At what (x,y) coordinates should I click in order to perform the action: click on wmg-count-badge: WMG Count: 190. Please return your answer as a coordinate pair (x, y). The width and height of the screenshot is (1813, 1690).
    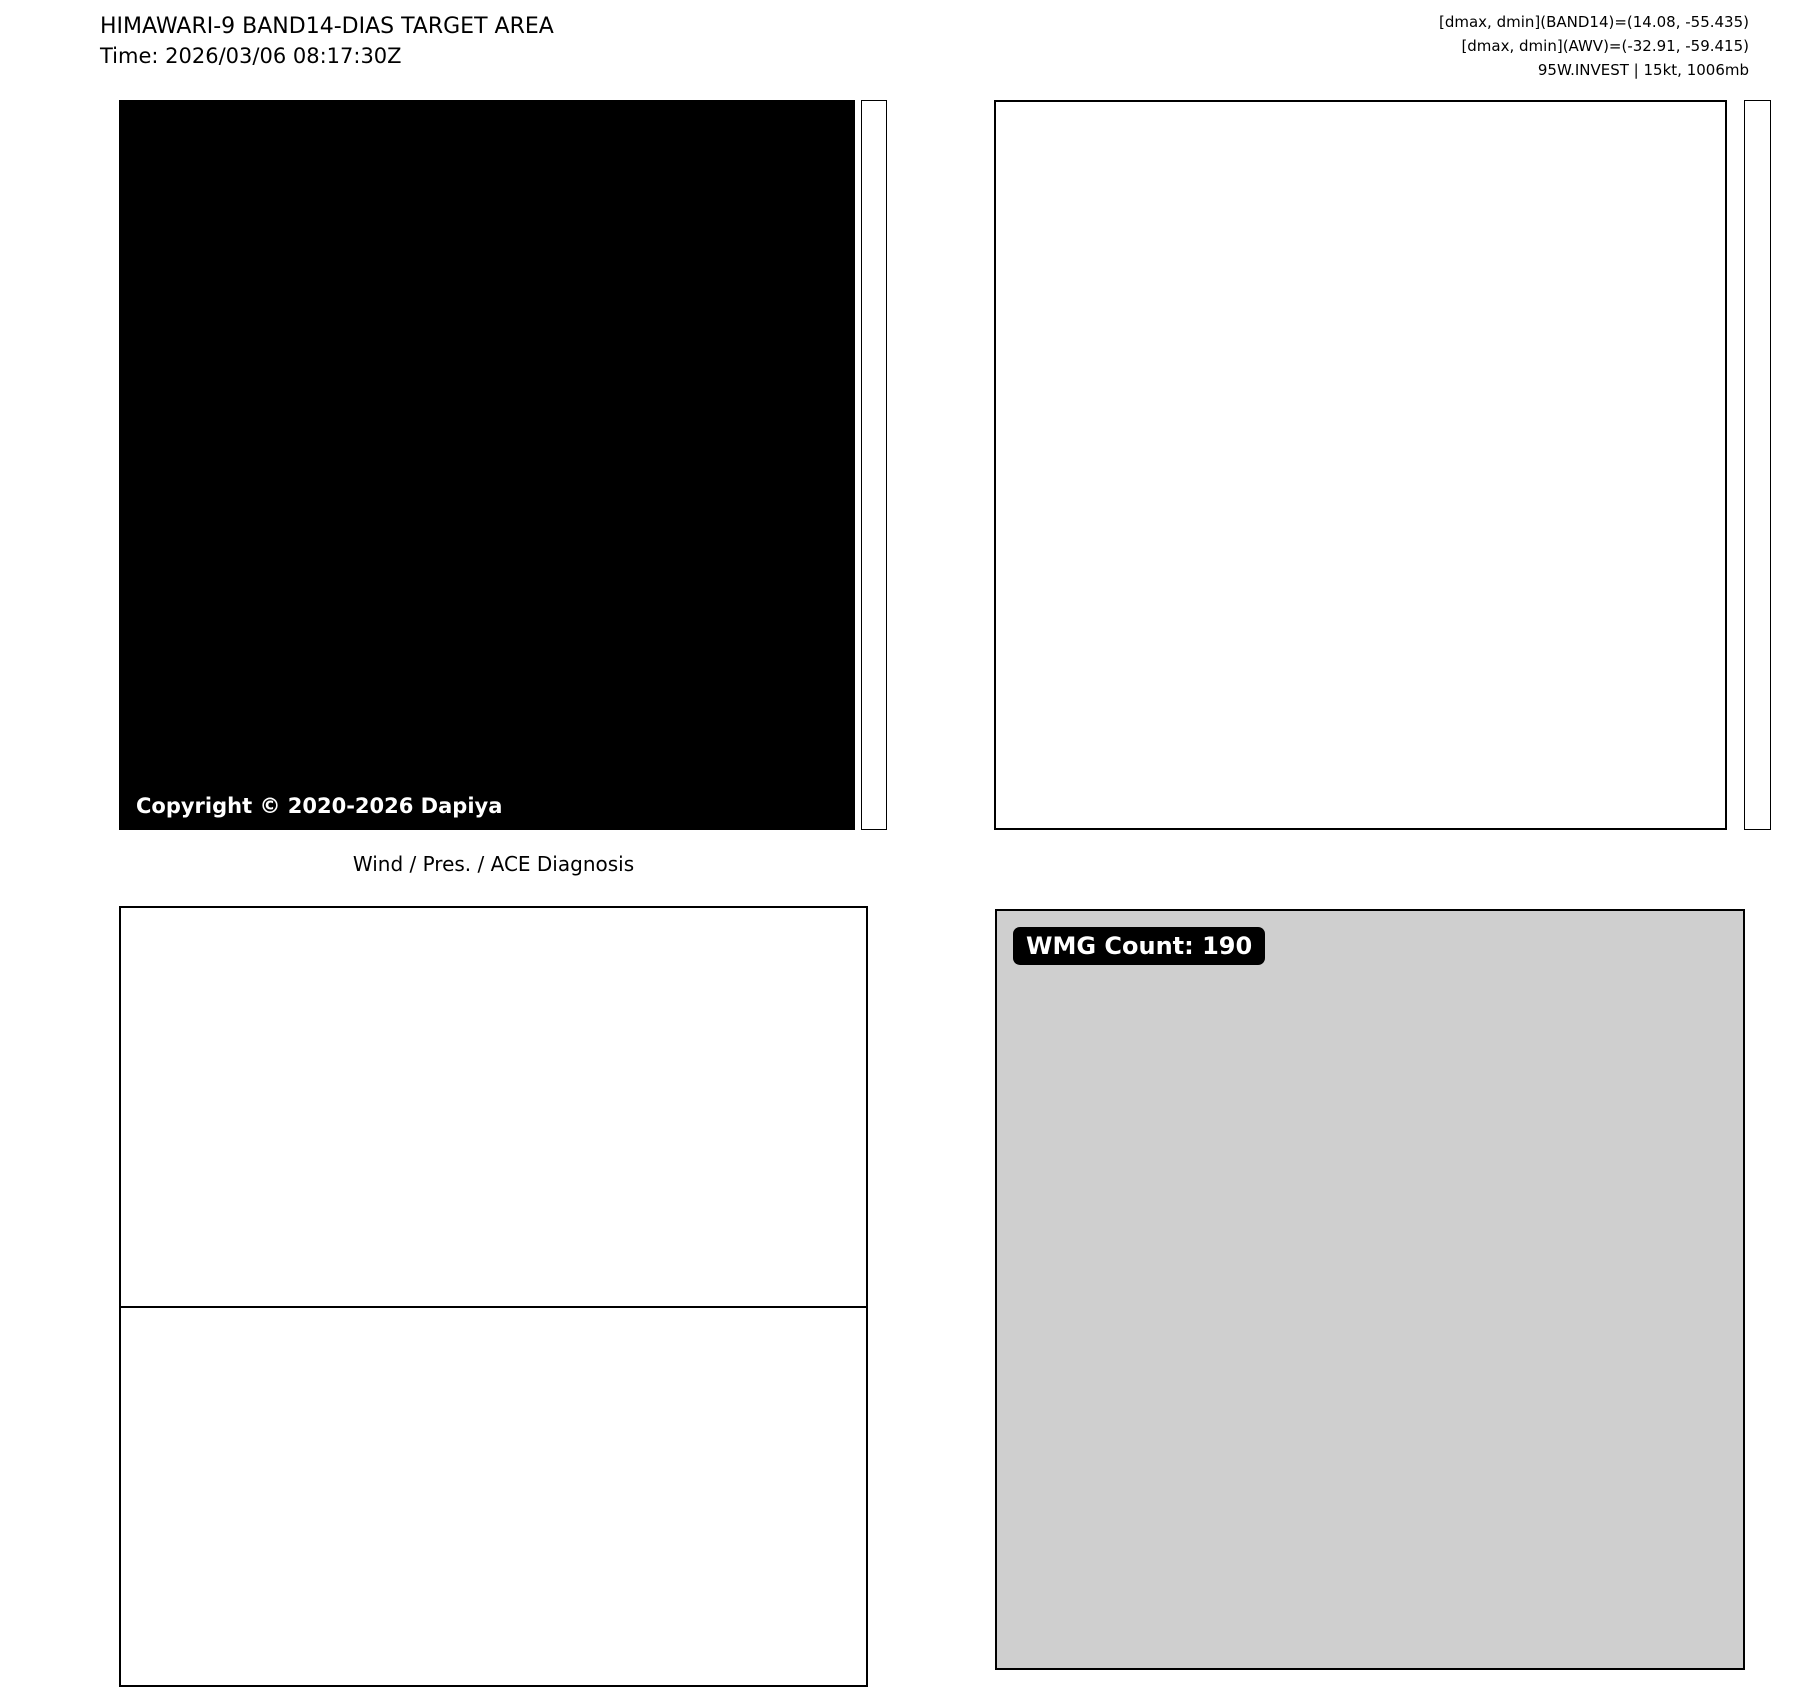
    Looking at the image, I should click on (1139, 946).